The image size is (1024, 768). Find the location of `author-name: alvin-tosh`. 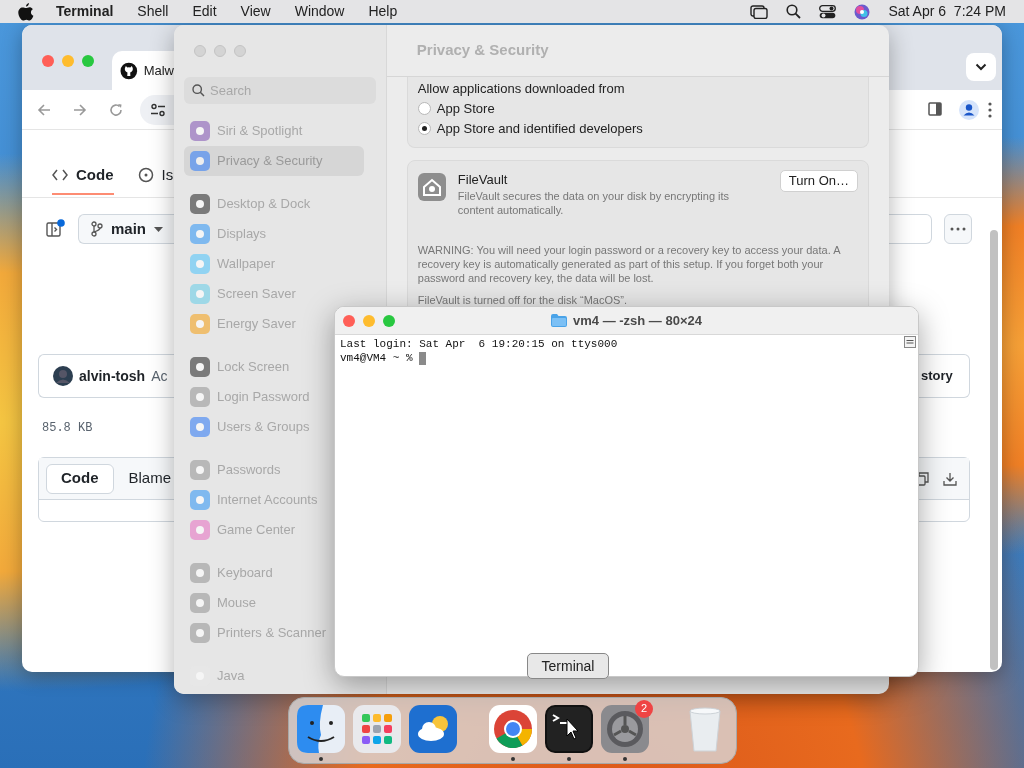

author-name: alvin-tosh is located at coordinates (112, 376).